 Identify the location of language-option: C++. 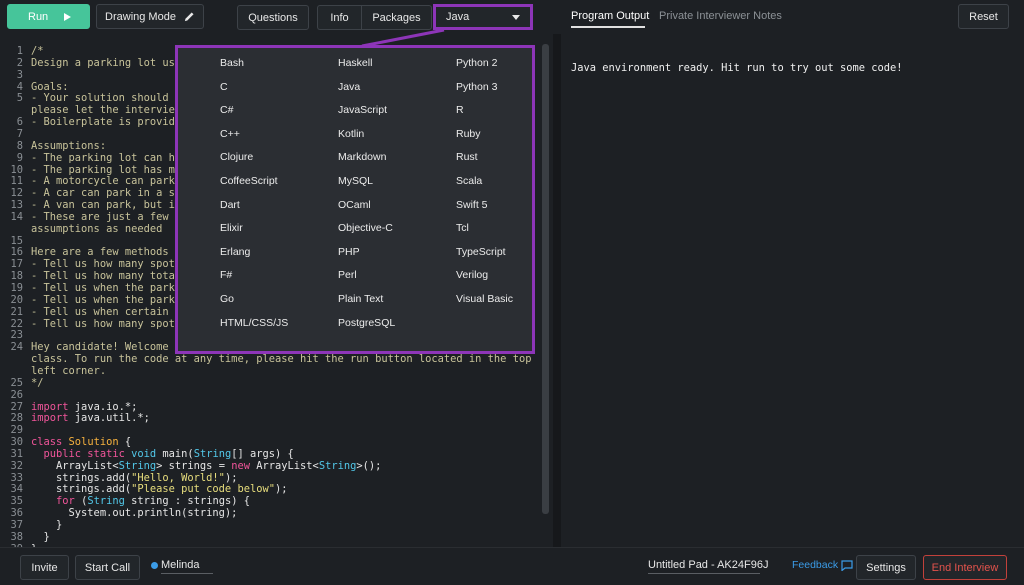
(230, 134).